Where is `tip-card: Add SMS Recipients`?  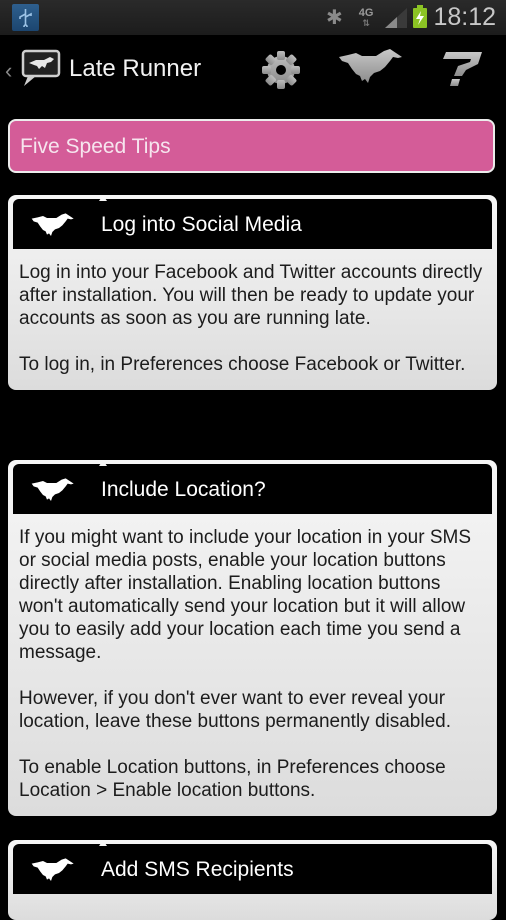
tip-card: Add SMS Recipients is located at coordinates (252, 880).